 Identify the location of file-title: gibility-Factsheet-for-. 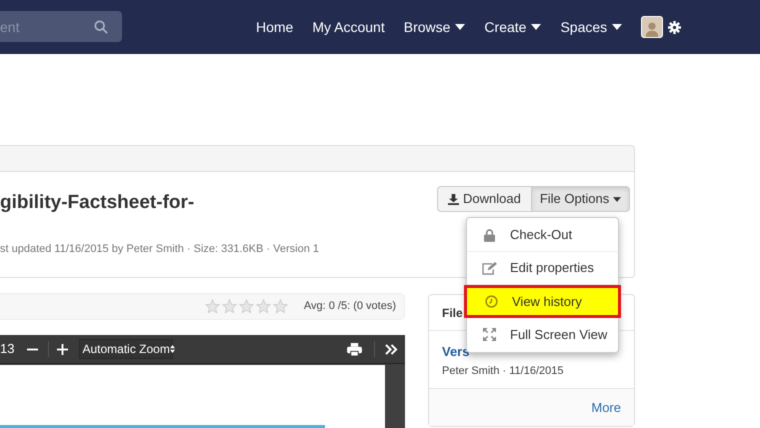
(97, 203).